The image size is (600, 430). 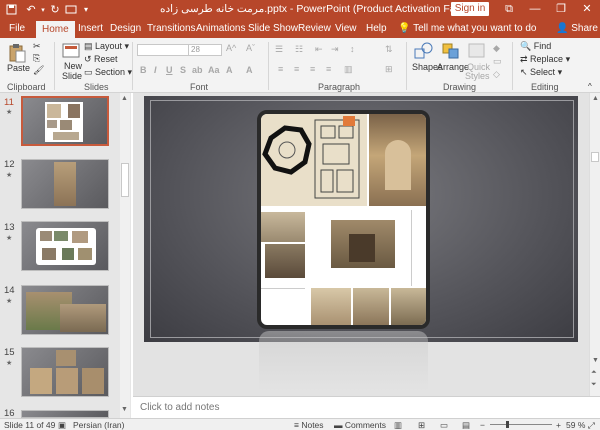 What do you see at coordinates (36, 58) in the screenshot?
I see `copy-icon: ⎘` at bounding box center [36, 58].